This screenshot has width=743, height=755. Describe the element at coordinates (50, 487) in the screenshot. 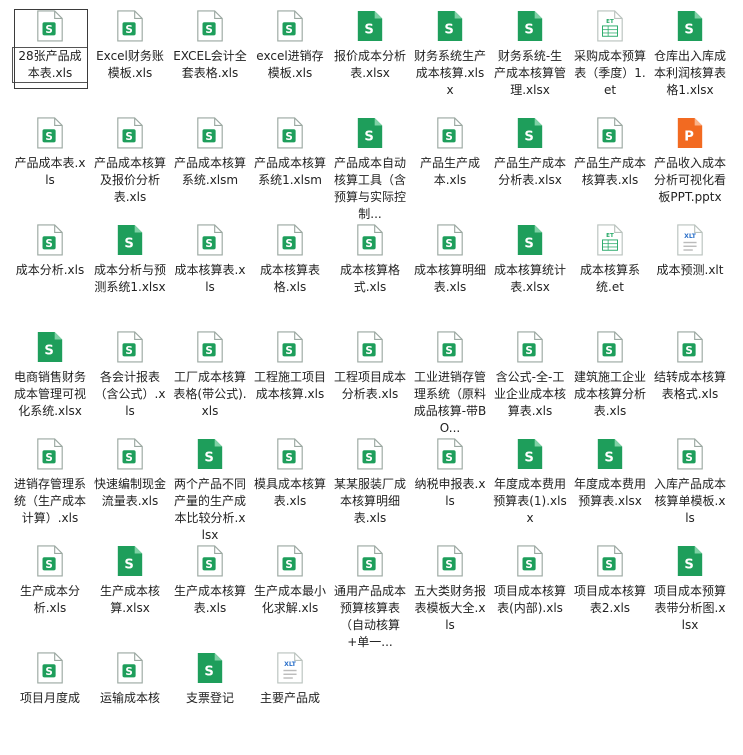

I see `file-item: S 进销存管理系统（生产成本计算）.xls` at that location.